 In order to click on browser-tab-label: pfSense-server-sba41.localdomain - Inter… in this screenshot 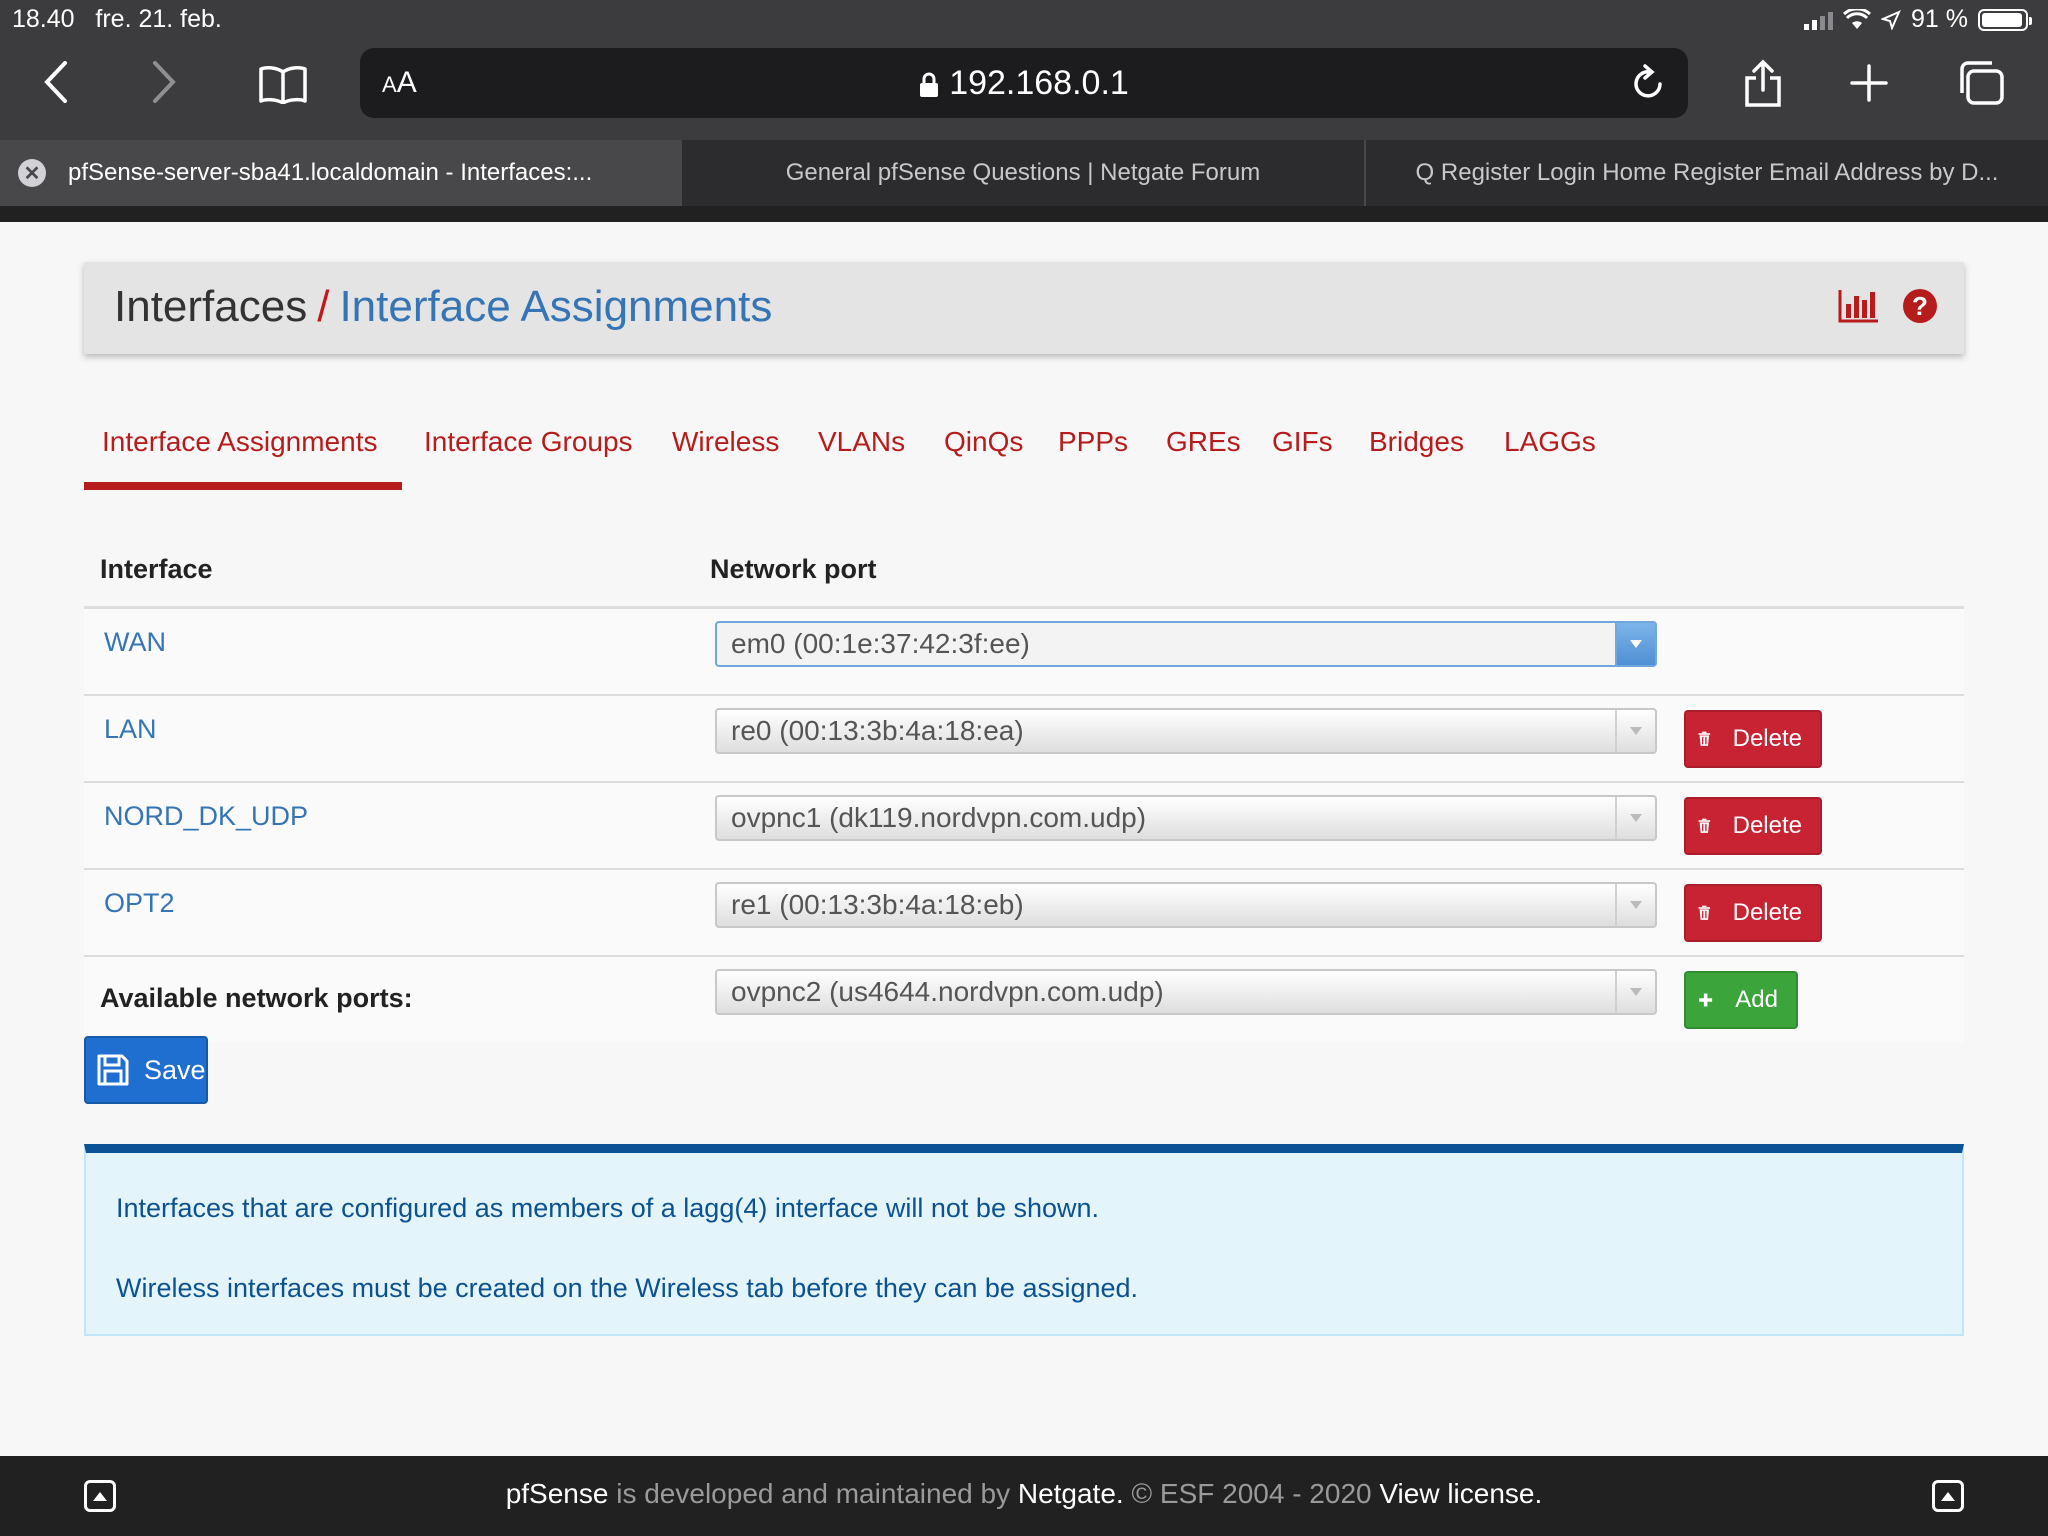, I will do `click(330, 172)`.